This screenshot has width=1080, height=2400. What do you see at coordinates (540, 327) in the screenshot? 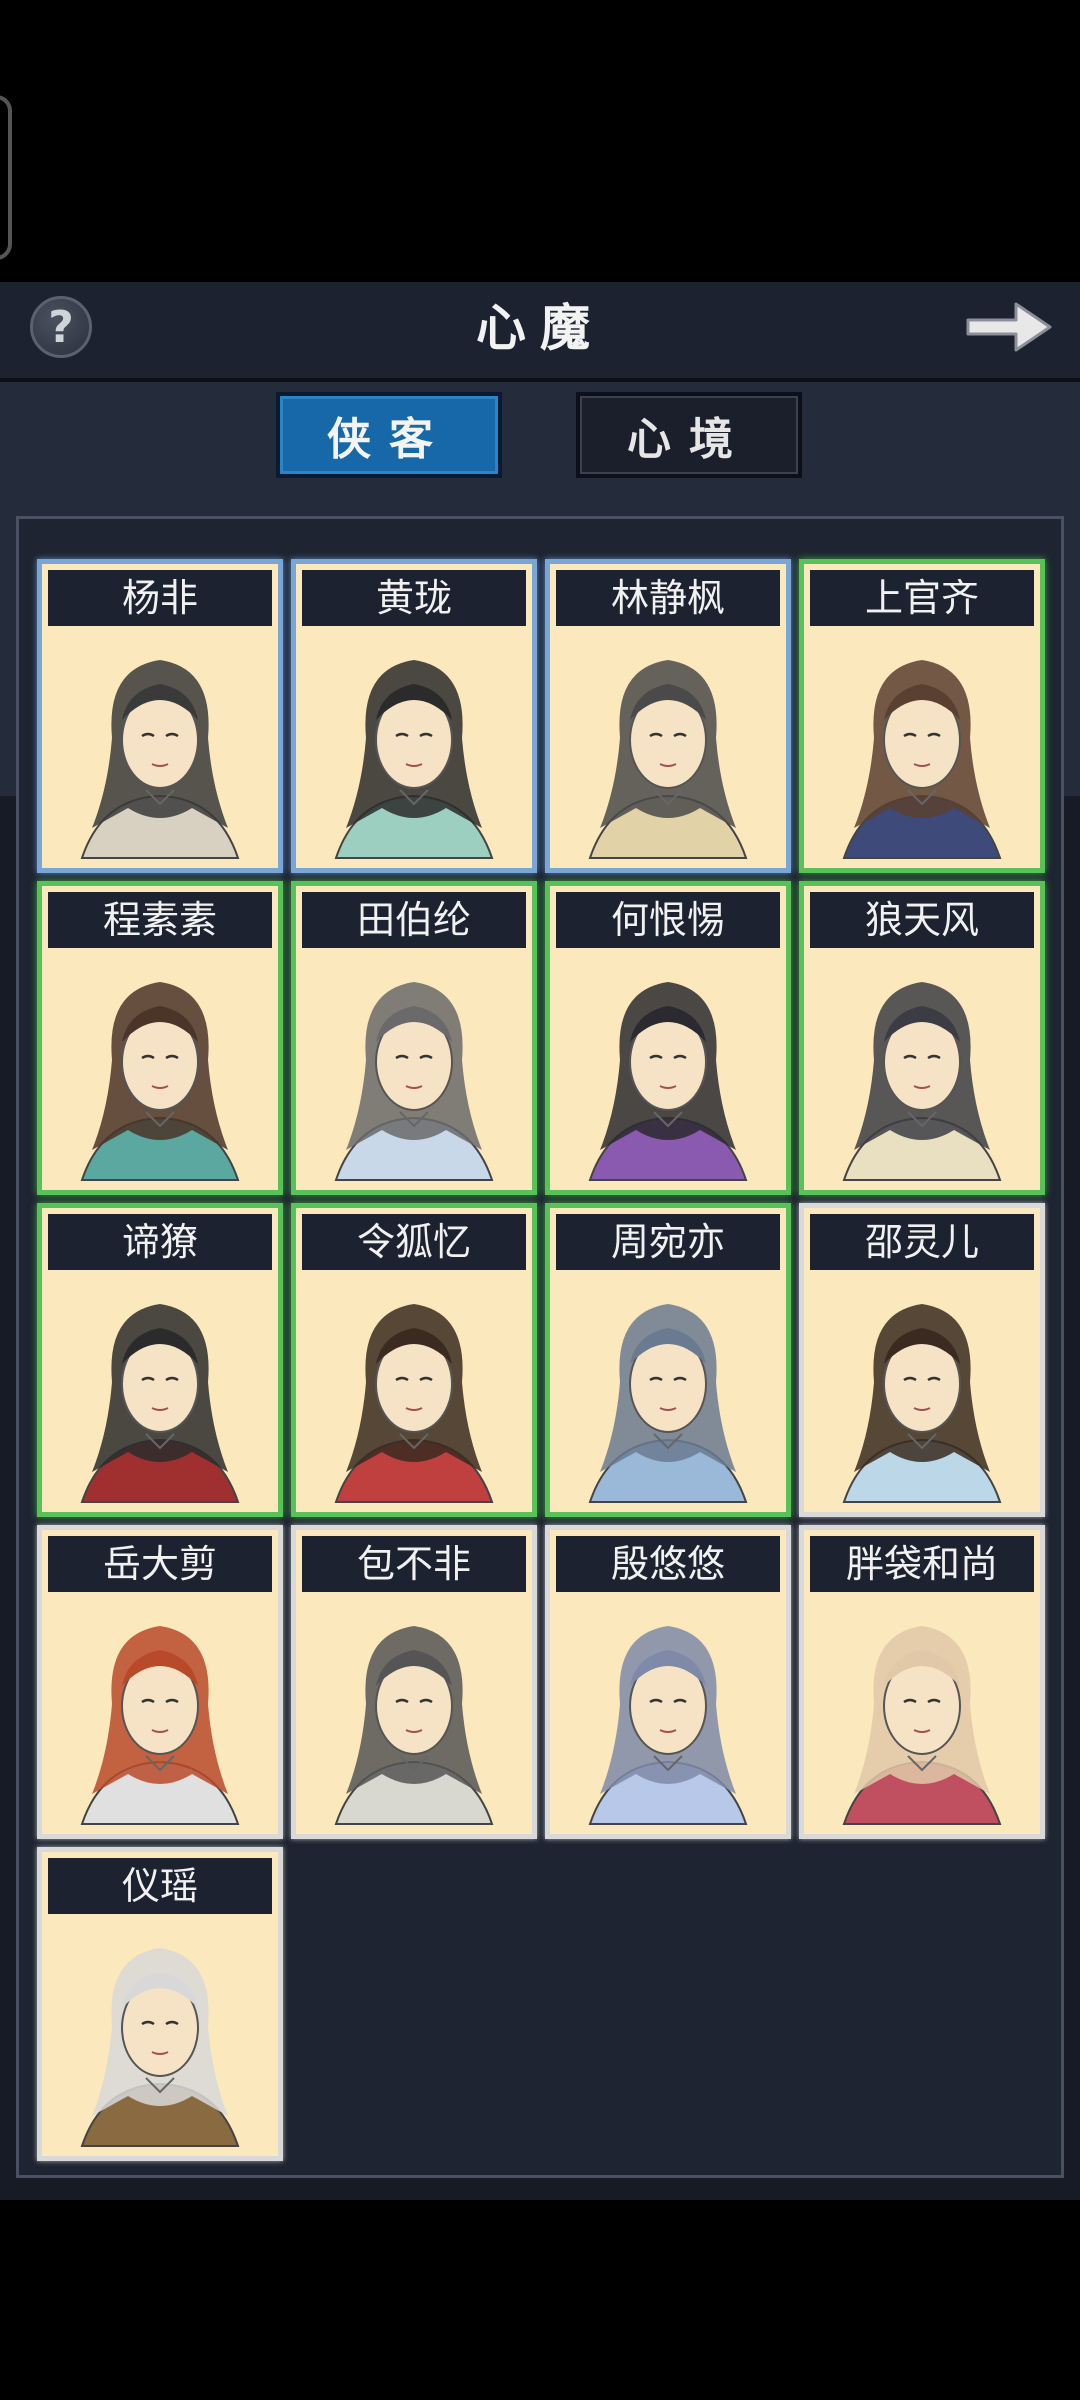
I see `page-title: 心魔` at bounding box center [540, 327].